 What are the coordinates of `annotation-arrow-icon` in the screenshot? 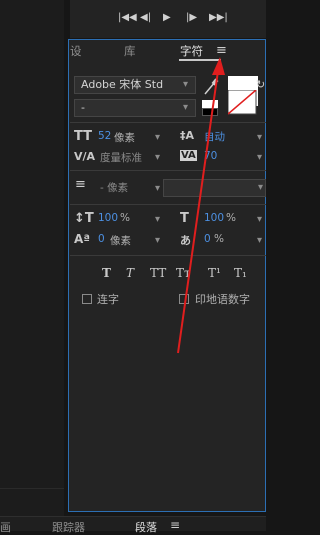 It's located at (201, 205).